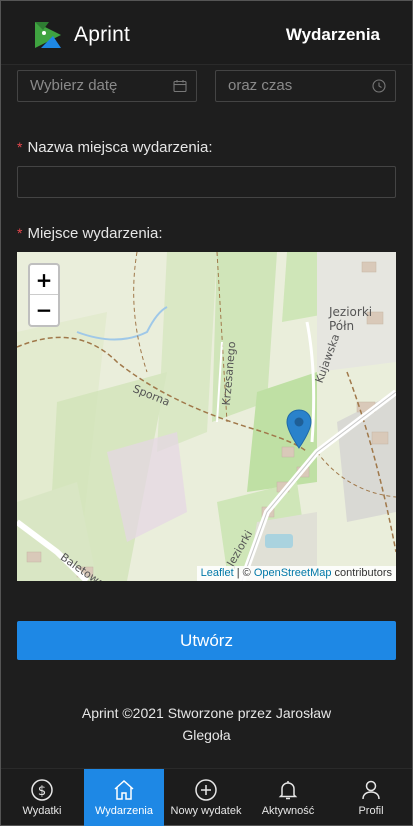 This screenshot has width=413, height=826. Describe the element at coordinates (102, 35) in the screenshot. I see `brand-name: Aprint` at that location.